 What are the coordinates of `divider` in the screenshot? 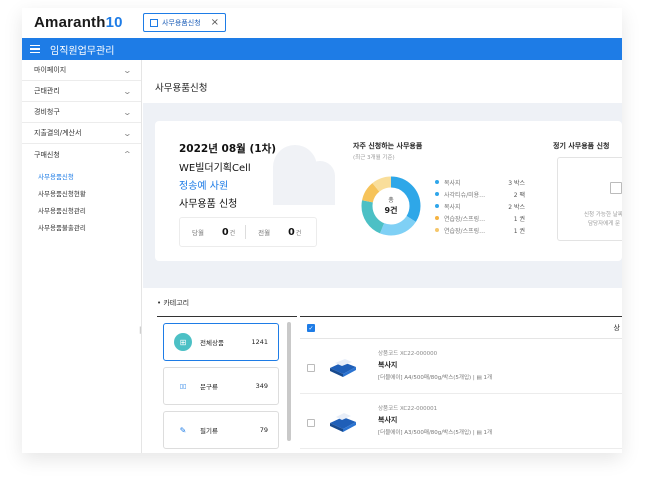 It's located at (245, 232).